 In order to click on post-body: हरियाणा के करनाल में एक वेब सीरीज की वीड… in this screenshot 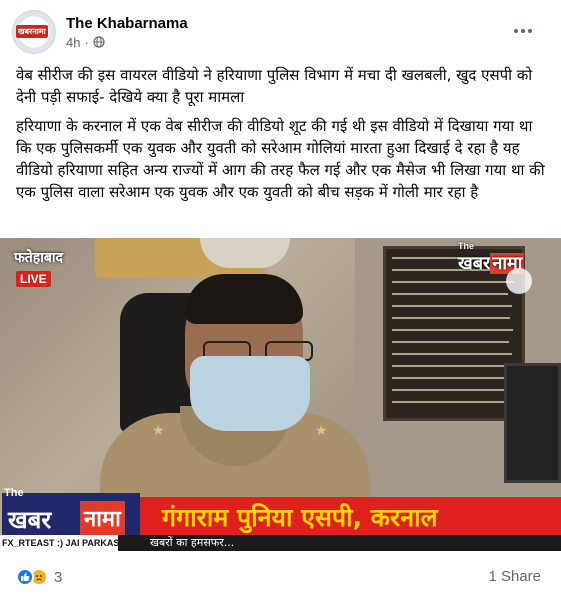, I will do `click(280, 159)`.